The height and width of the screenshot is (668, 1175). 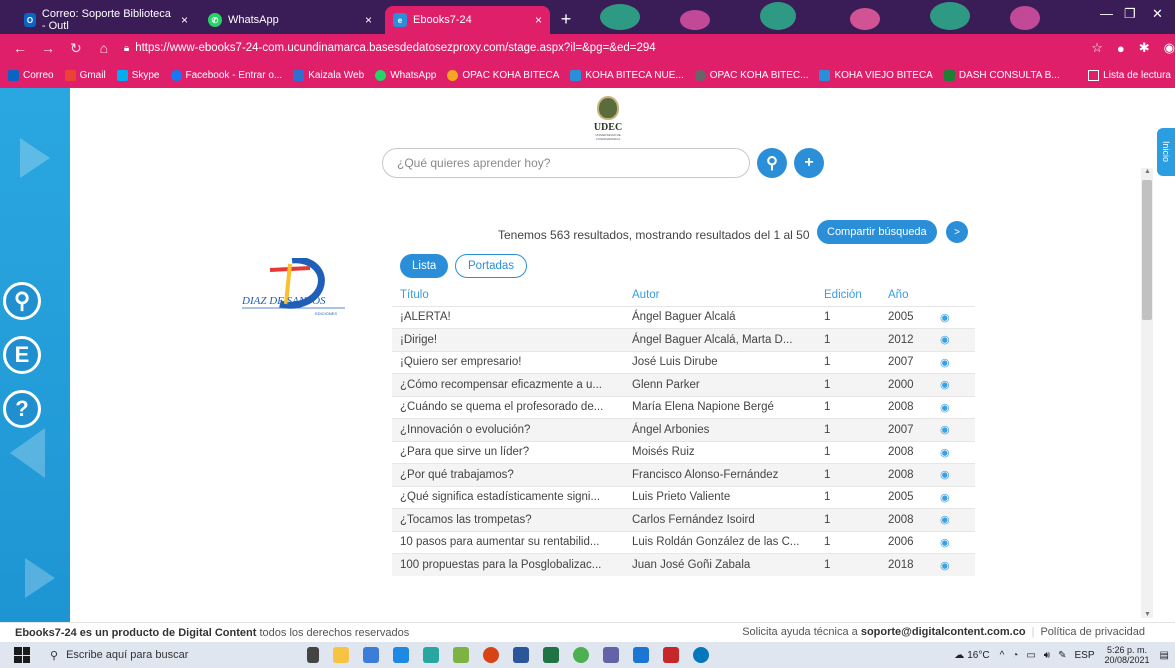 What do you see at coordinates (401, 655) in the screenshot?
I see `store-icon` at bounding box center [401, 655].